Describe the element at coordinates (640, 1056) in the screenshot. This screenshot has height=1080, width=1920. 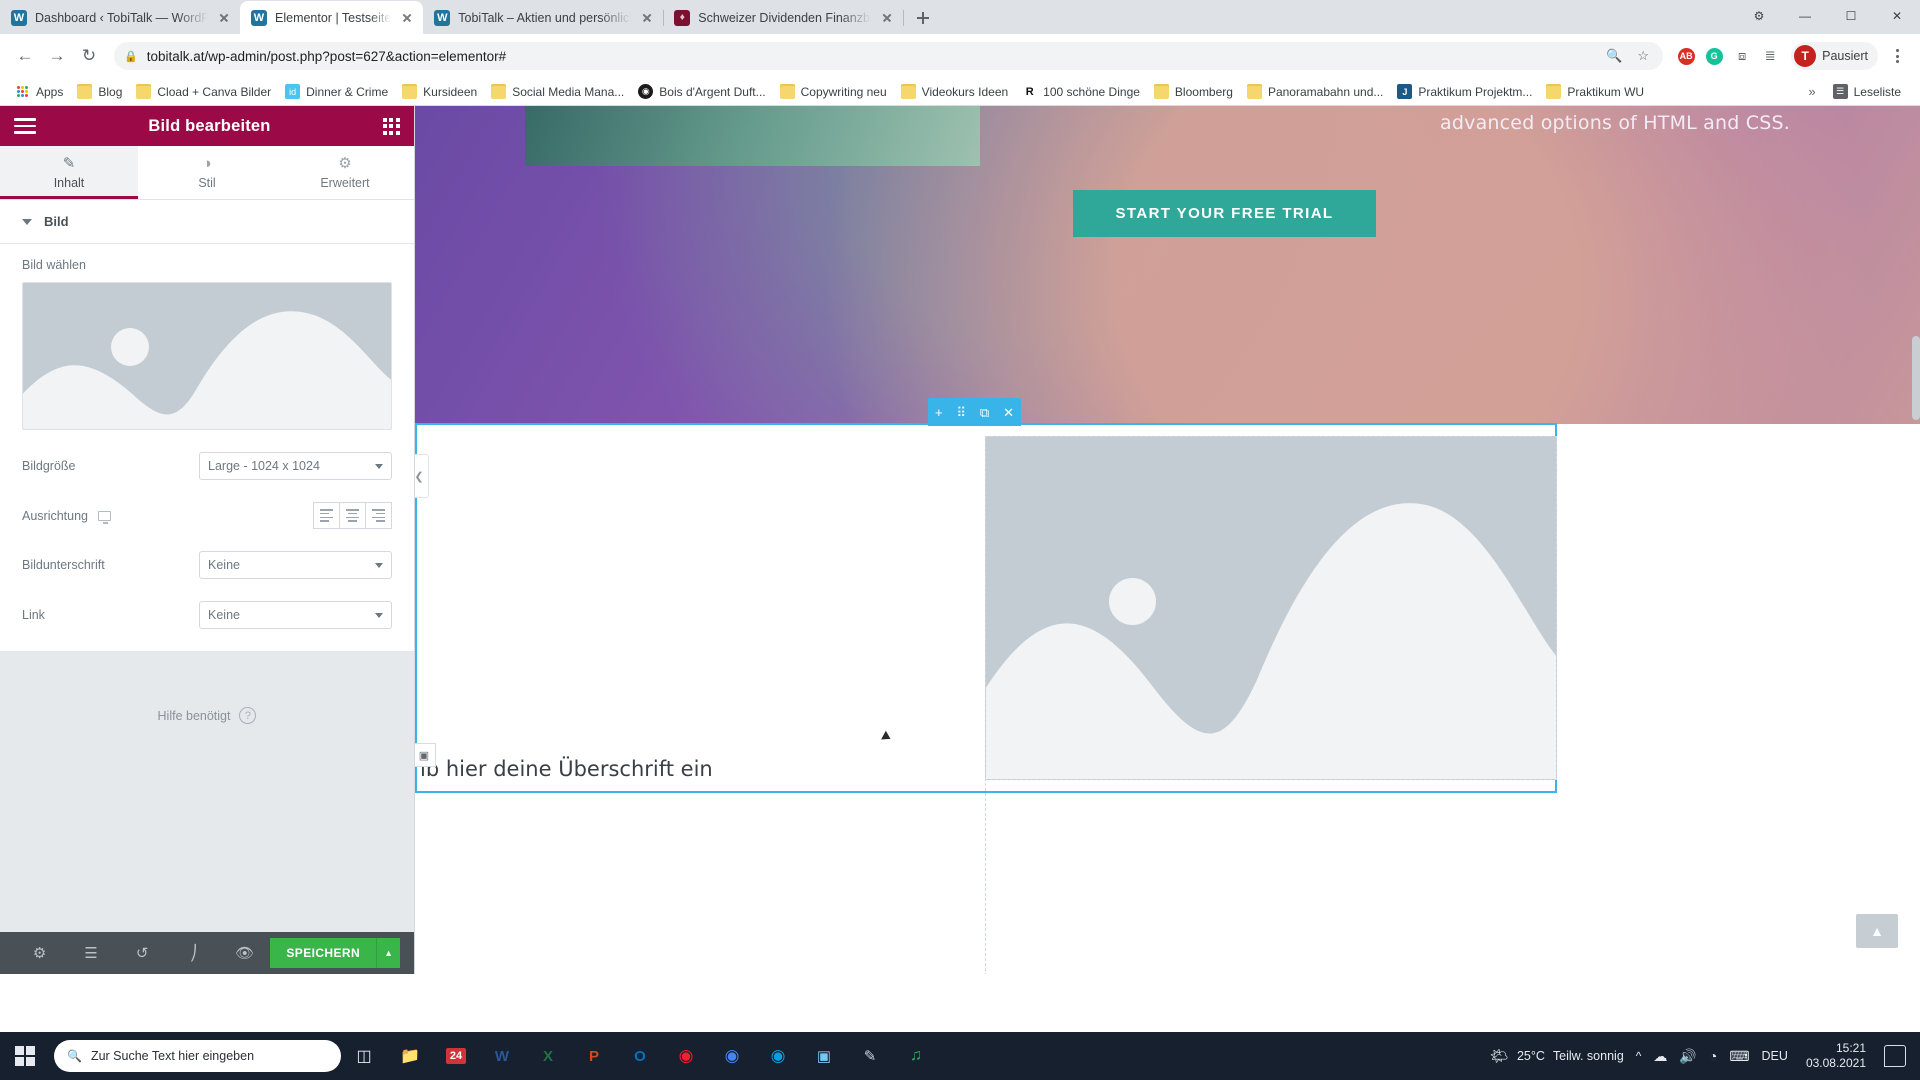
I see `outlook-icon: O` at that location.